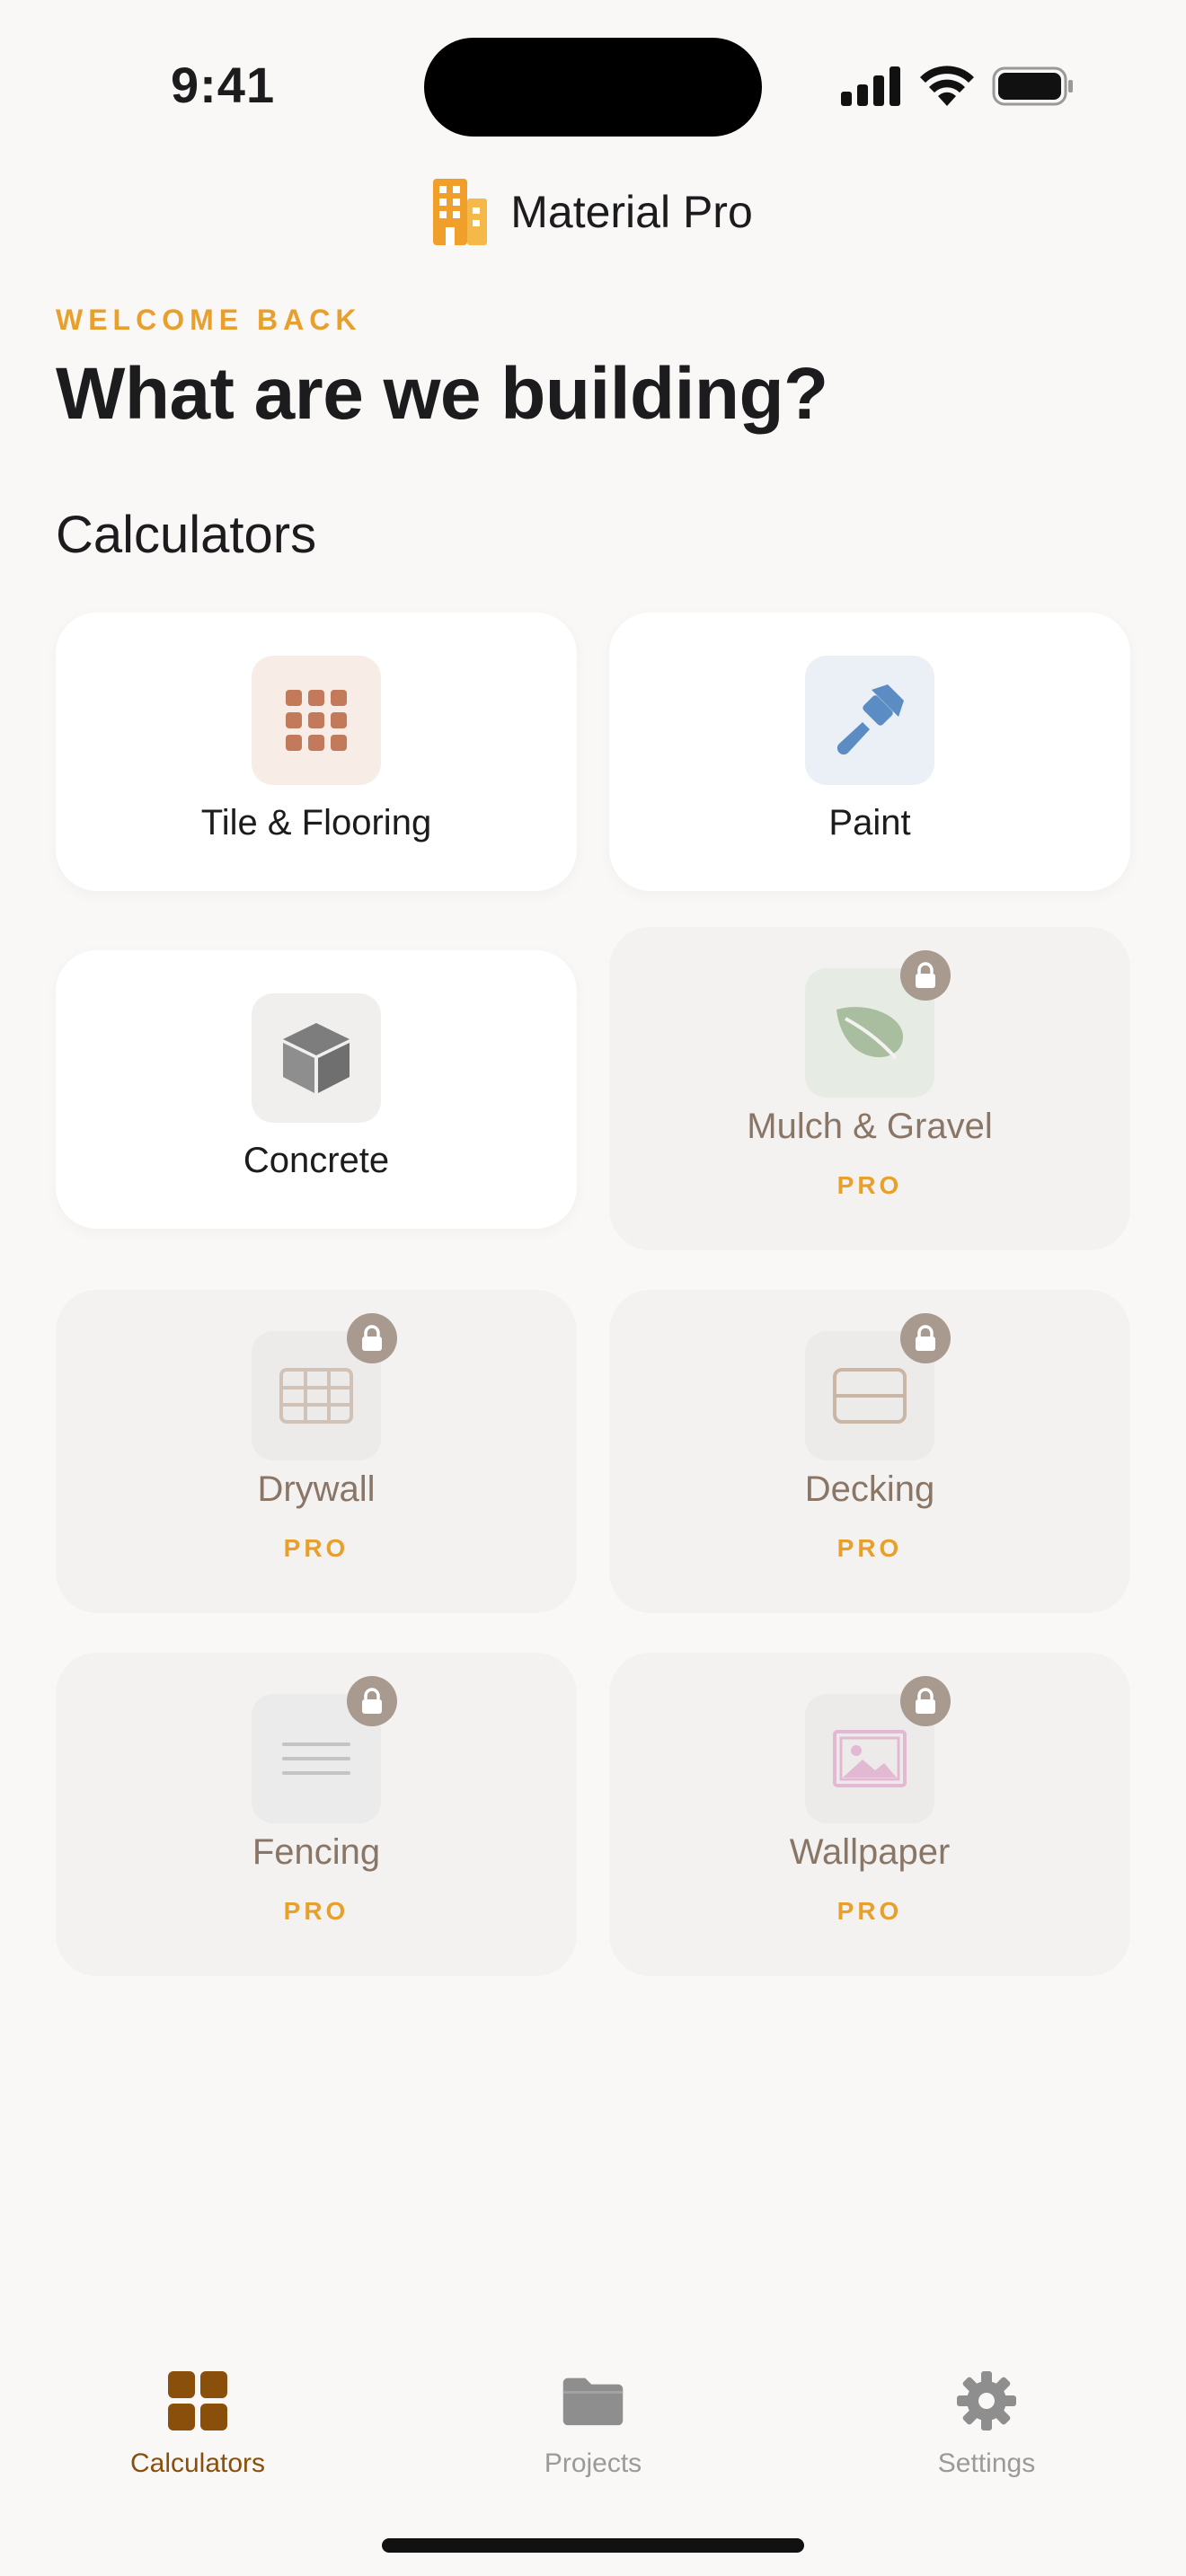 This screenshot has height=2576, width=1186. Describe the element at coordinates (442, 394) in the screenshot. I see `page-headline: What are we building?` at that location.